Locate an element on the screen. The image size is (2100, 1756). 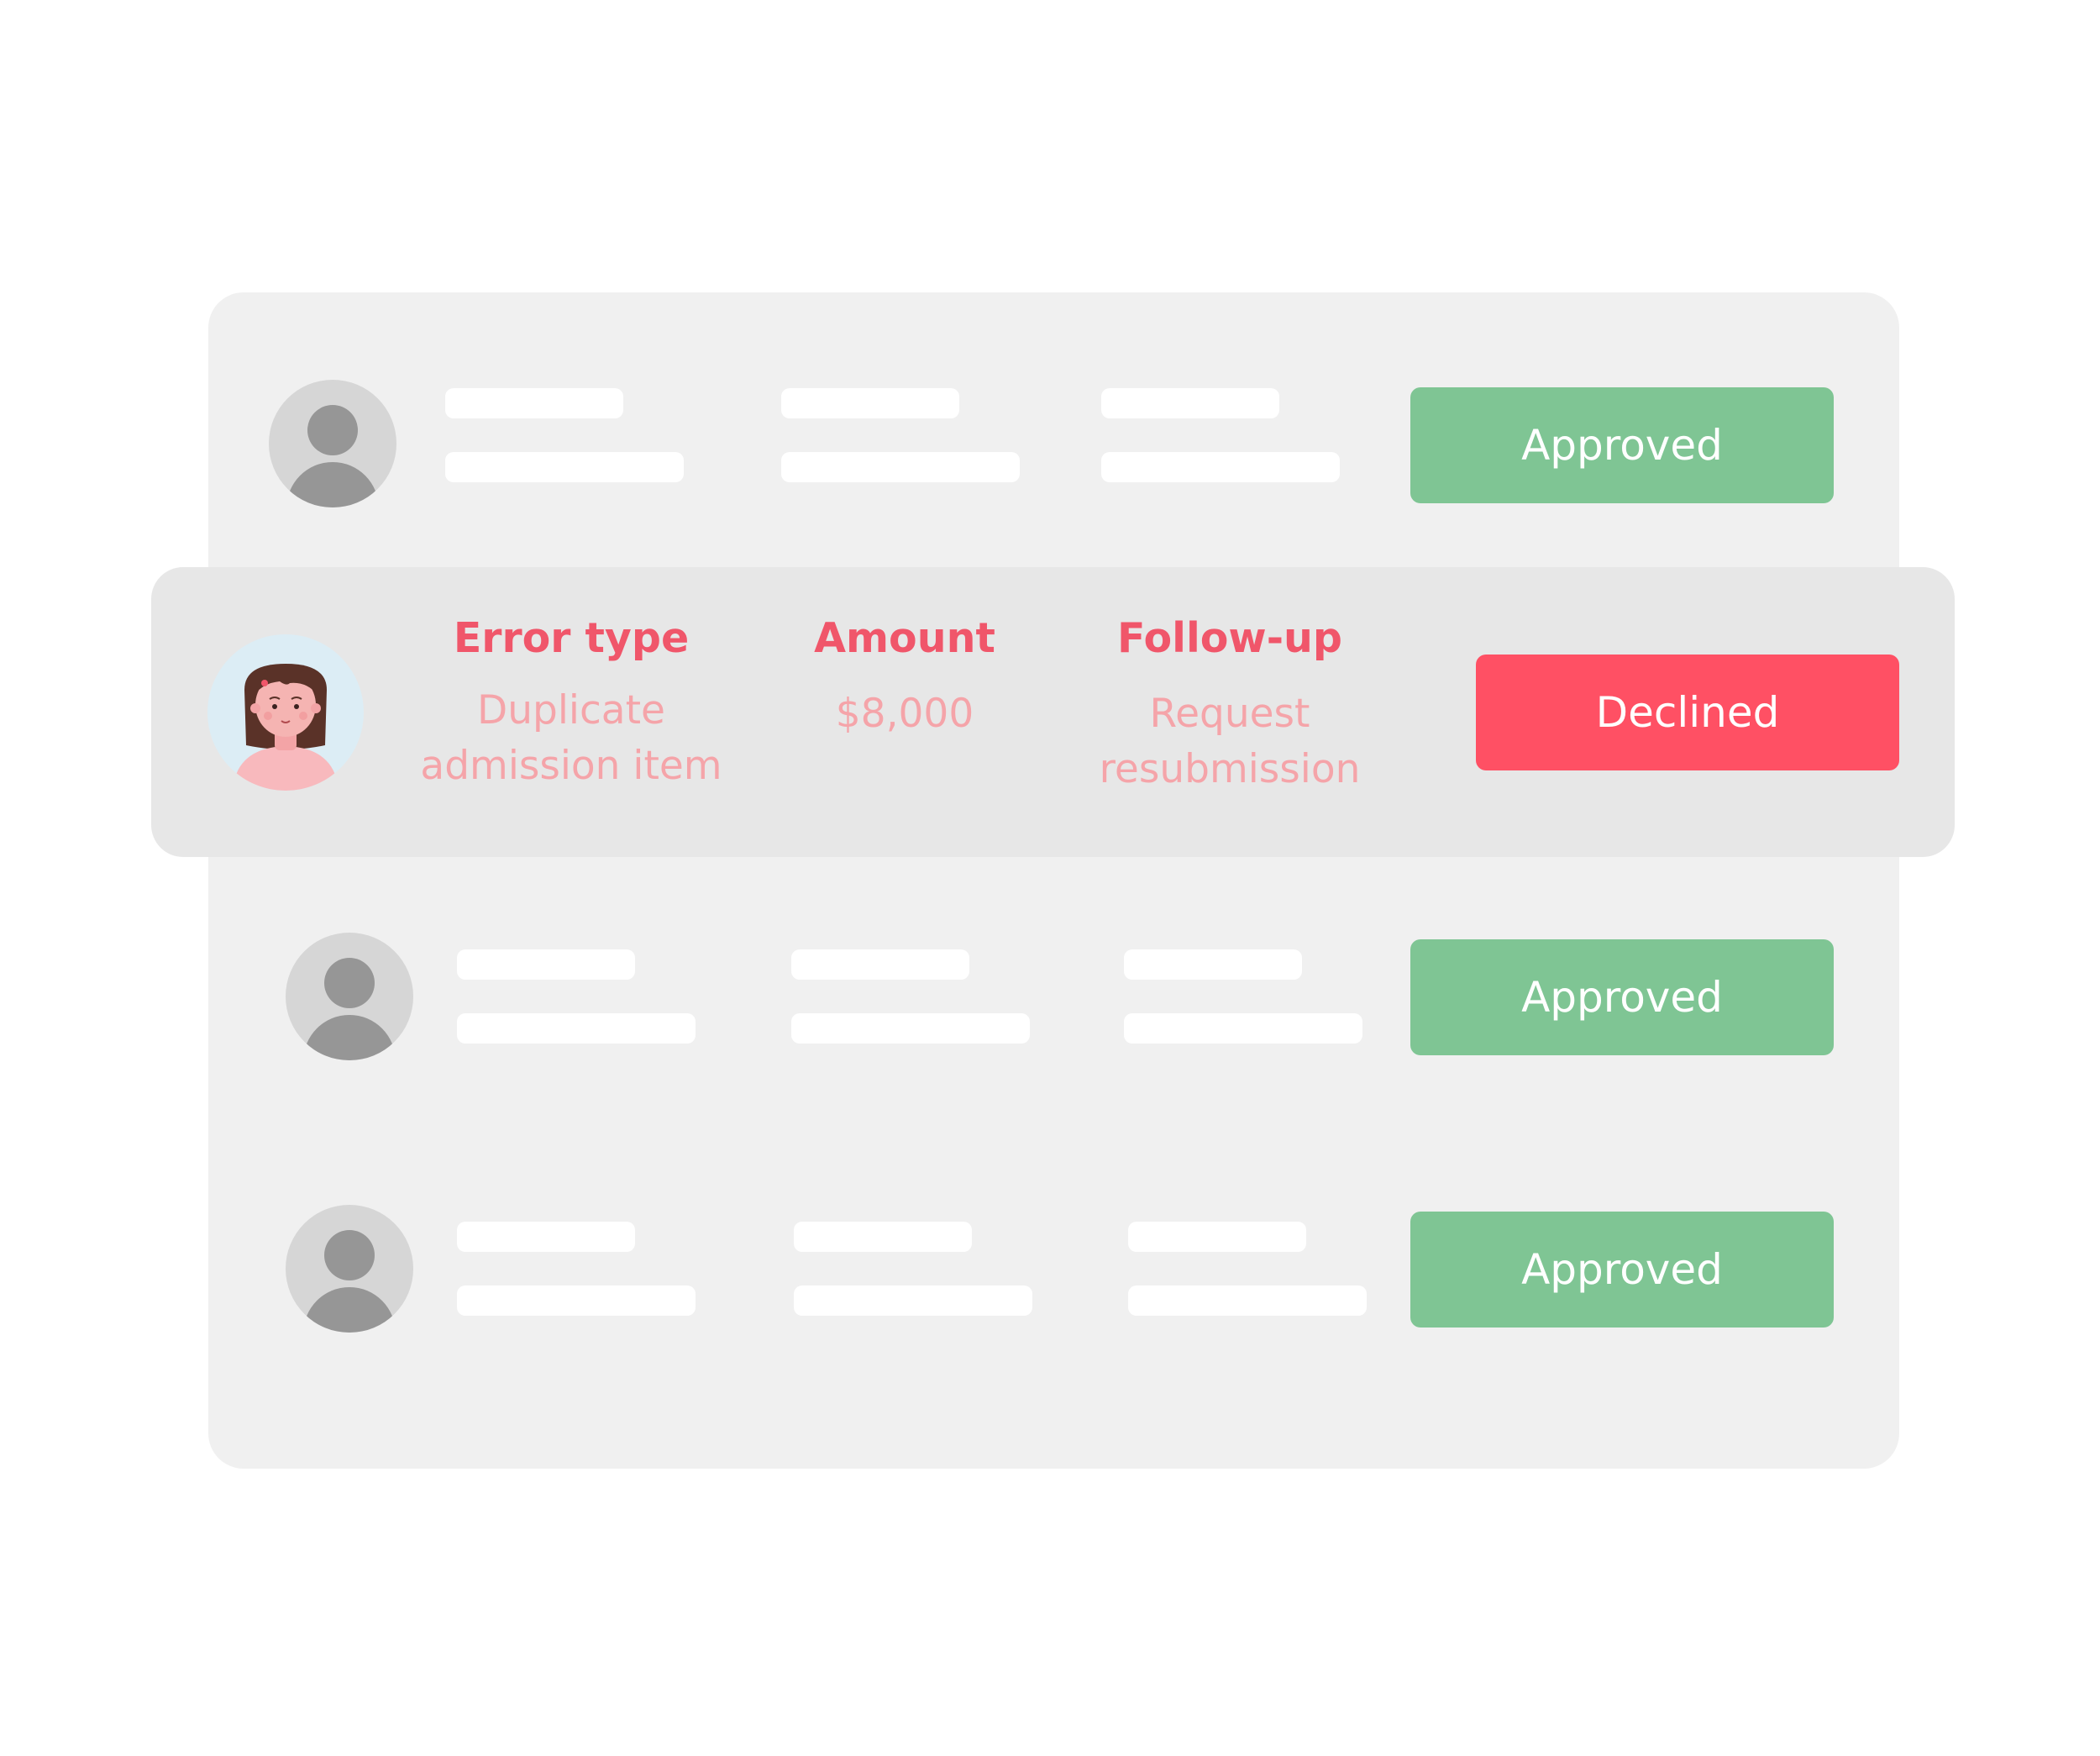
error-type-value-line2: admission item is located at coordinates (571, 766).